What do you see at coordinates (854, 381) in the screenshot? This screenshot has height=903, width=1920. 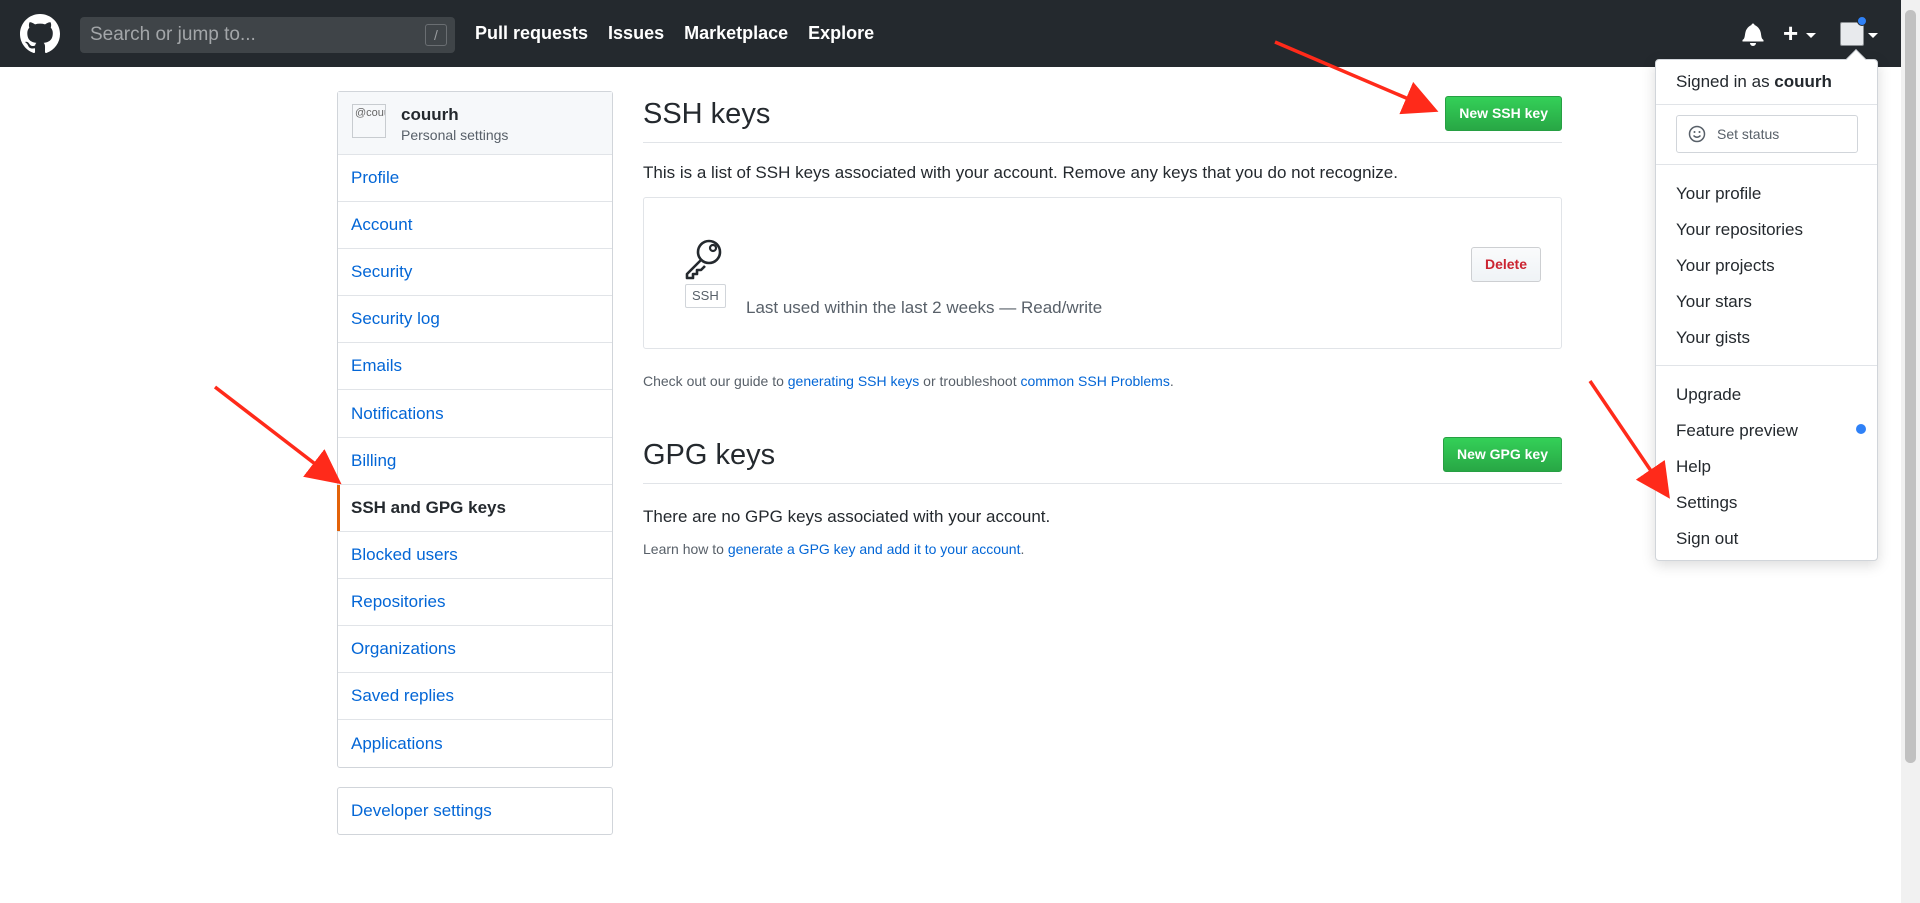 I see `generating-ssh-keys-link: generating SSH keys` at bounding box center [854, 381].